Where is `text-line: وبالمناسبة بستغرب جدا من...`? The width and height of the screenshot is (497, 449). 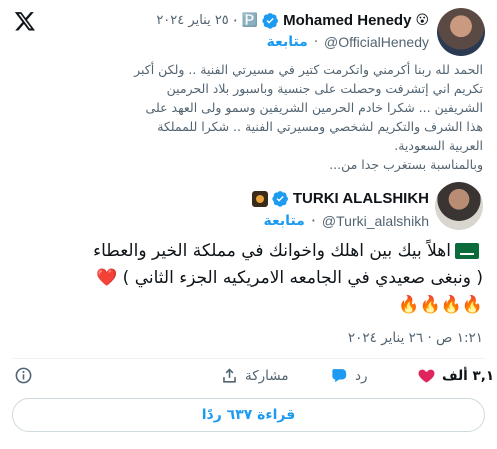 text-line: وبالمناسبة بستغرب جدا من... is located at coordinates (406, 164).